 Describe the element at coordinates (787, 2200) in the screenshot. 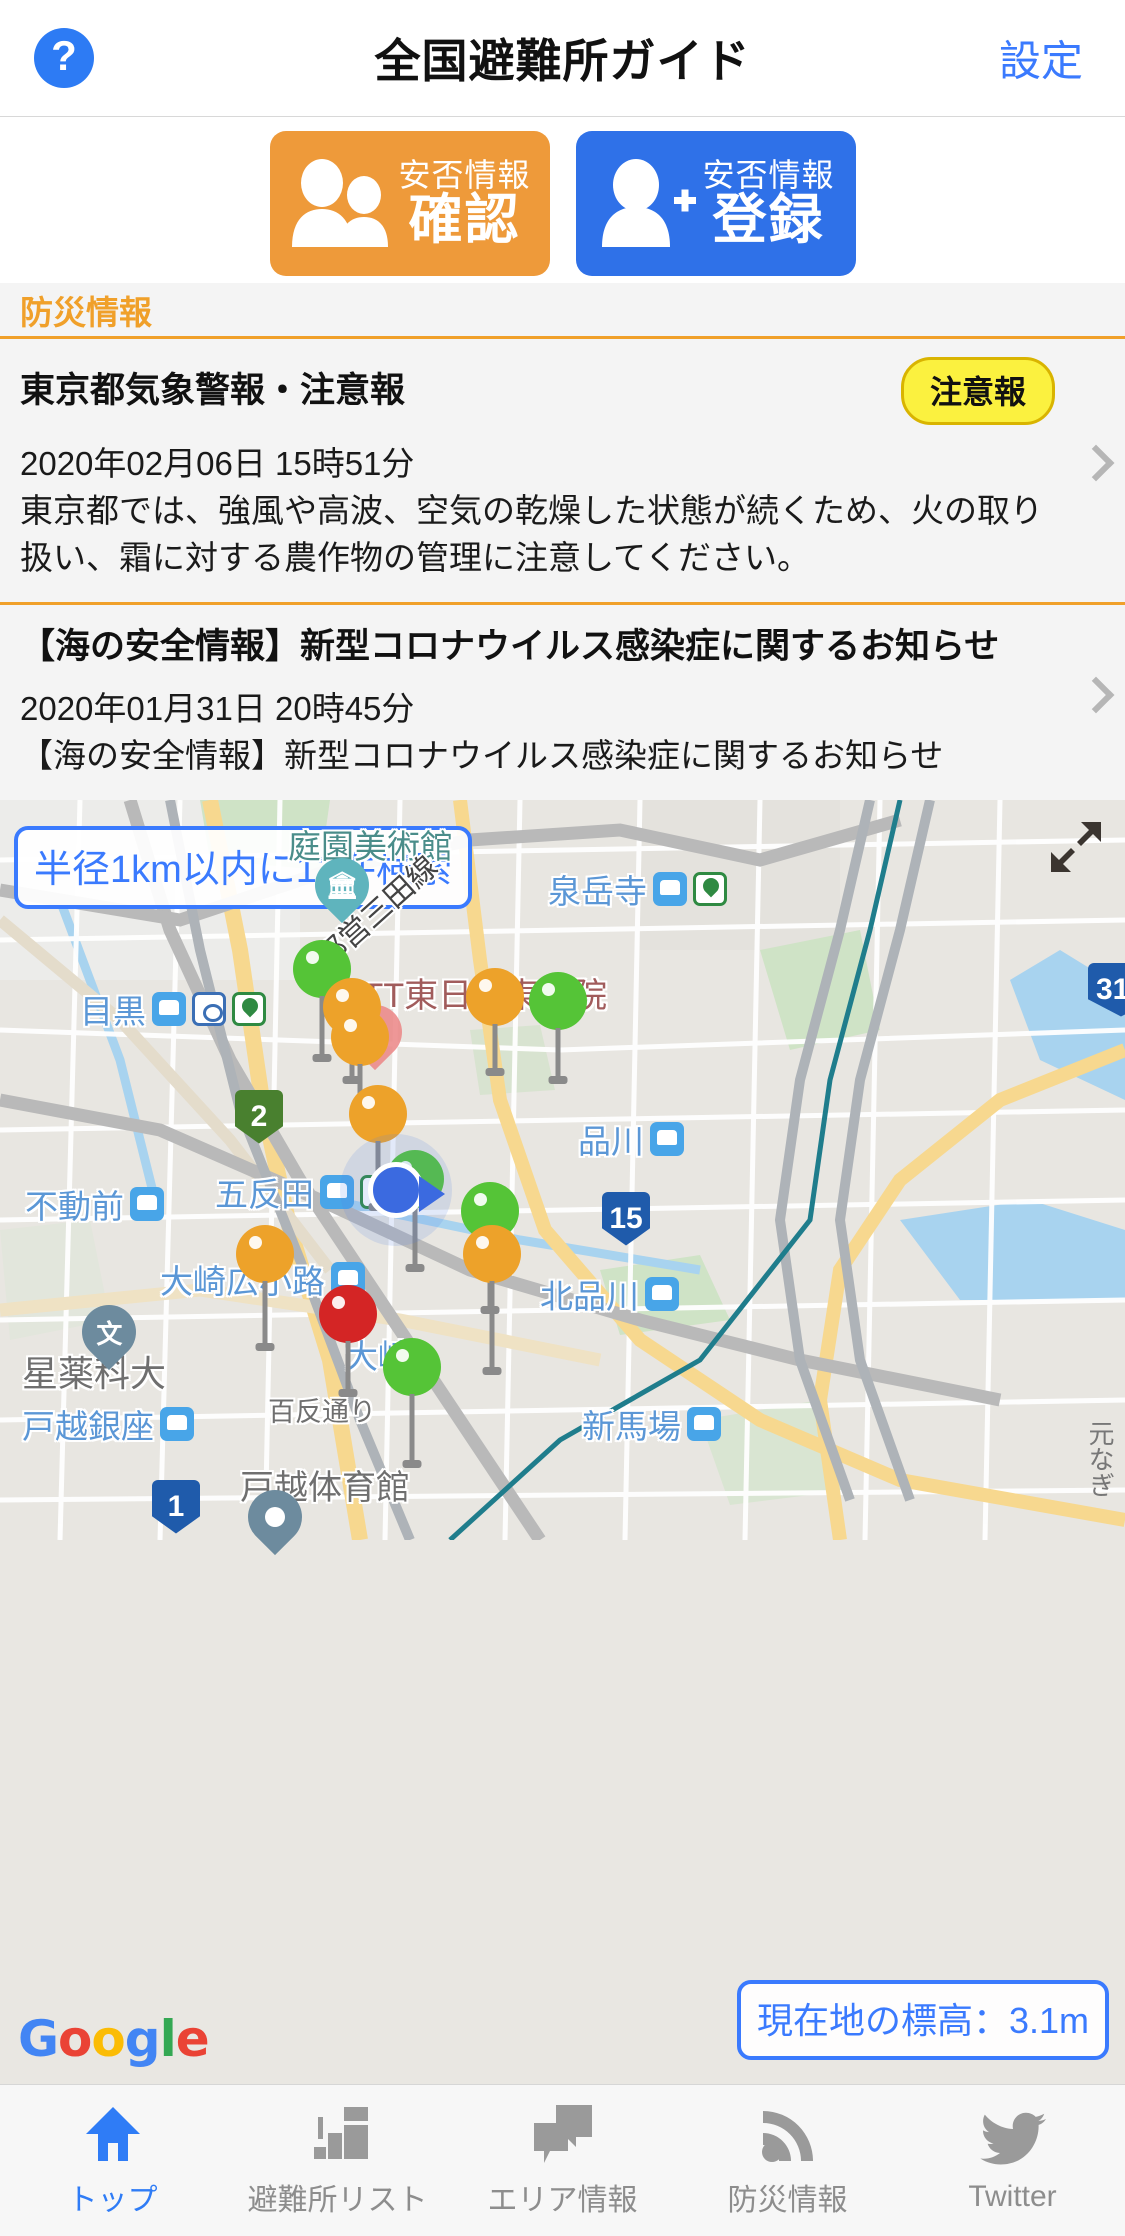

I see `tab-label: 防災情報` at that location.